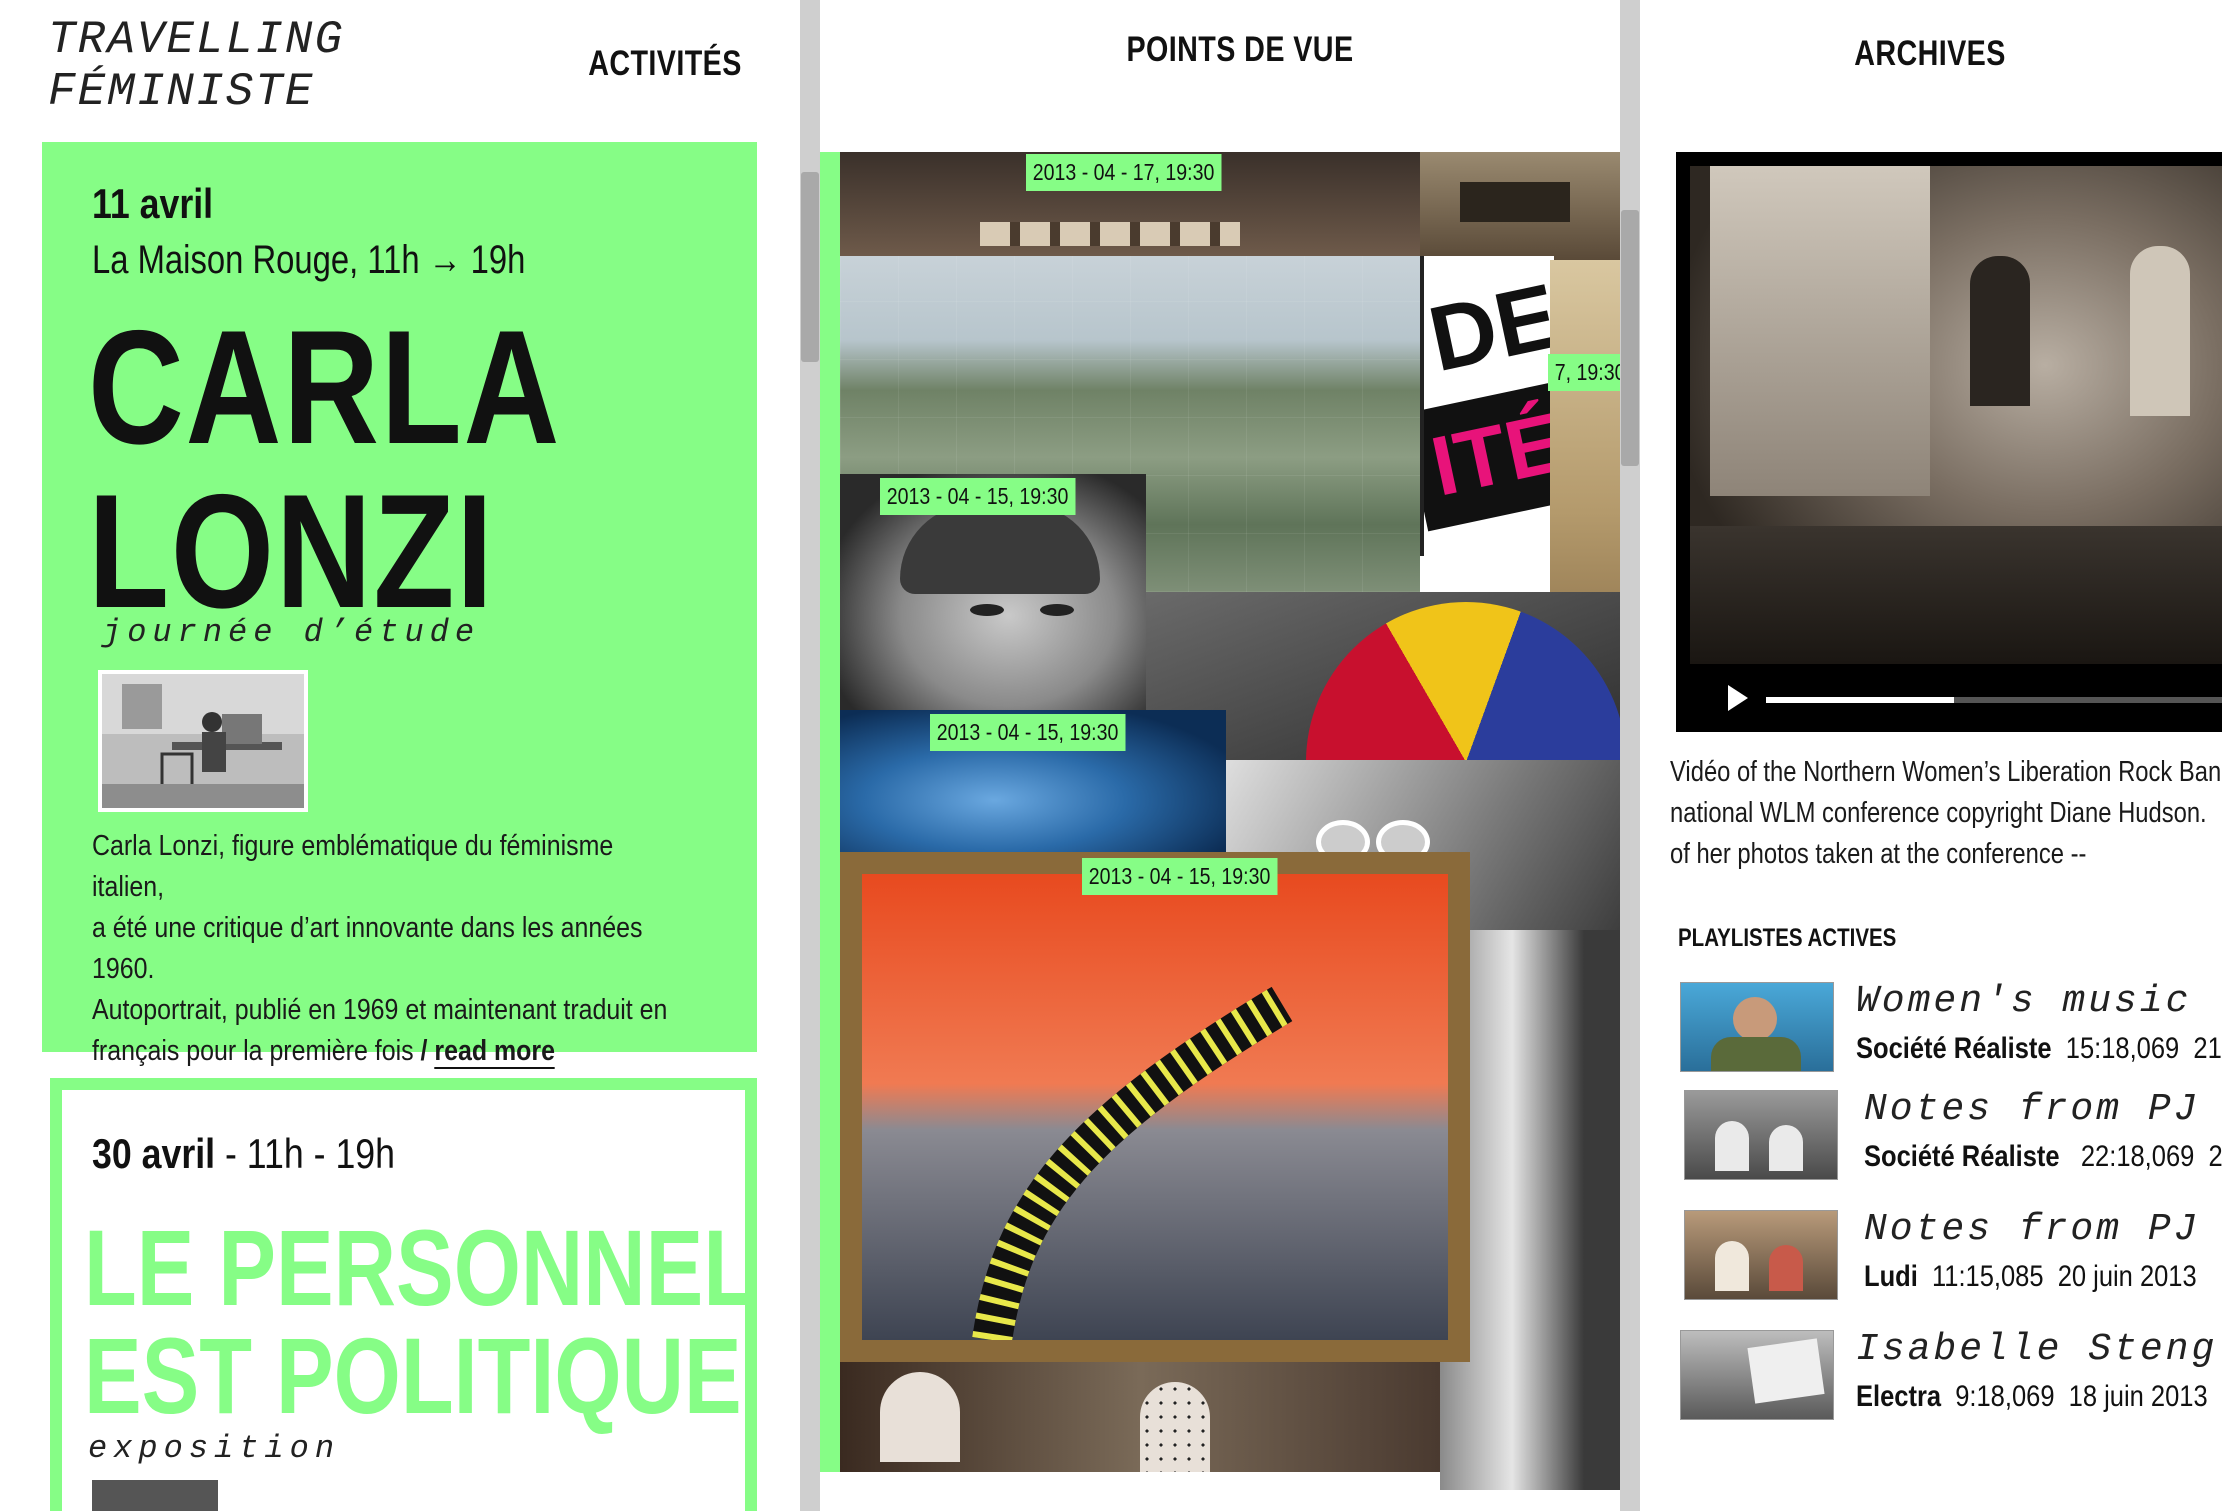  Describe the element at coordinates (1487, 328) in the screenshot. I see `poster-word-1: DE` at that location.